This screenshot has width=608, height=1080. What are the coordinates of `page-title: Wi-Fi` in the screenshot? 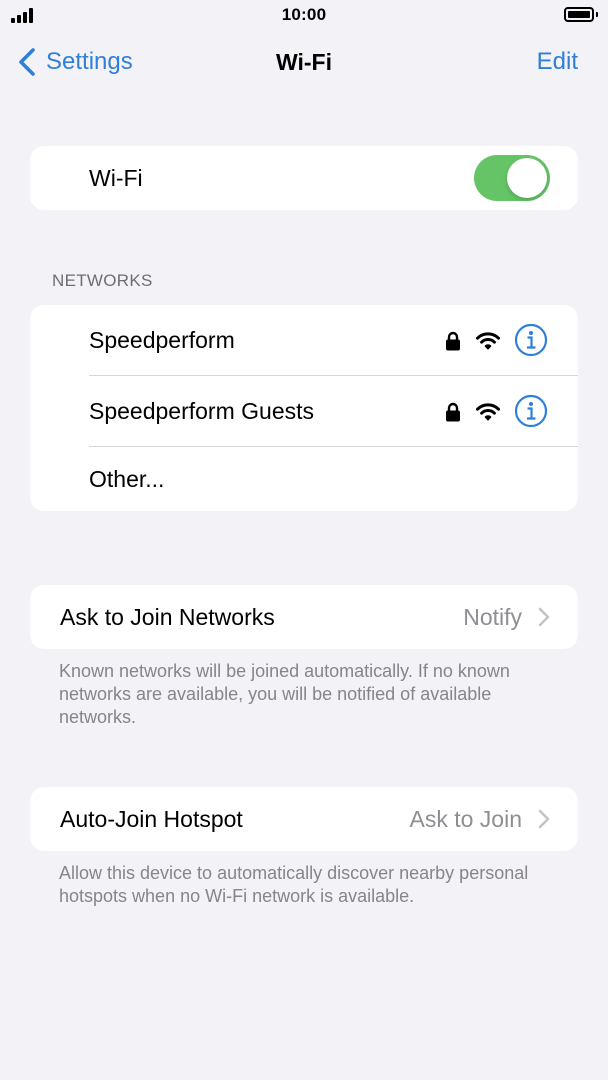 It's located at (304, 62).